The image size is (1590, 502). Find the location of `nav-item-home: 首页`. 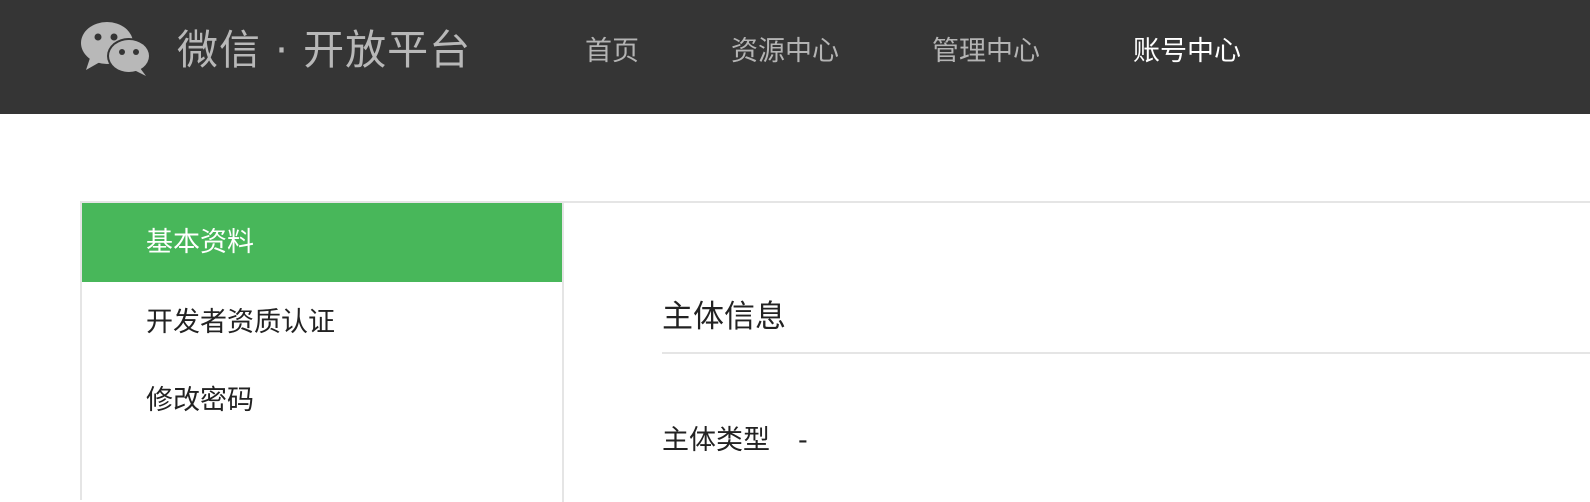

nav-item-home: 首页 is located at coordinates (612, 52).